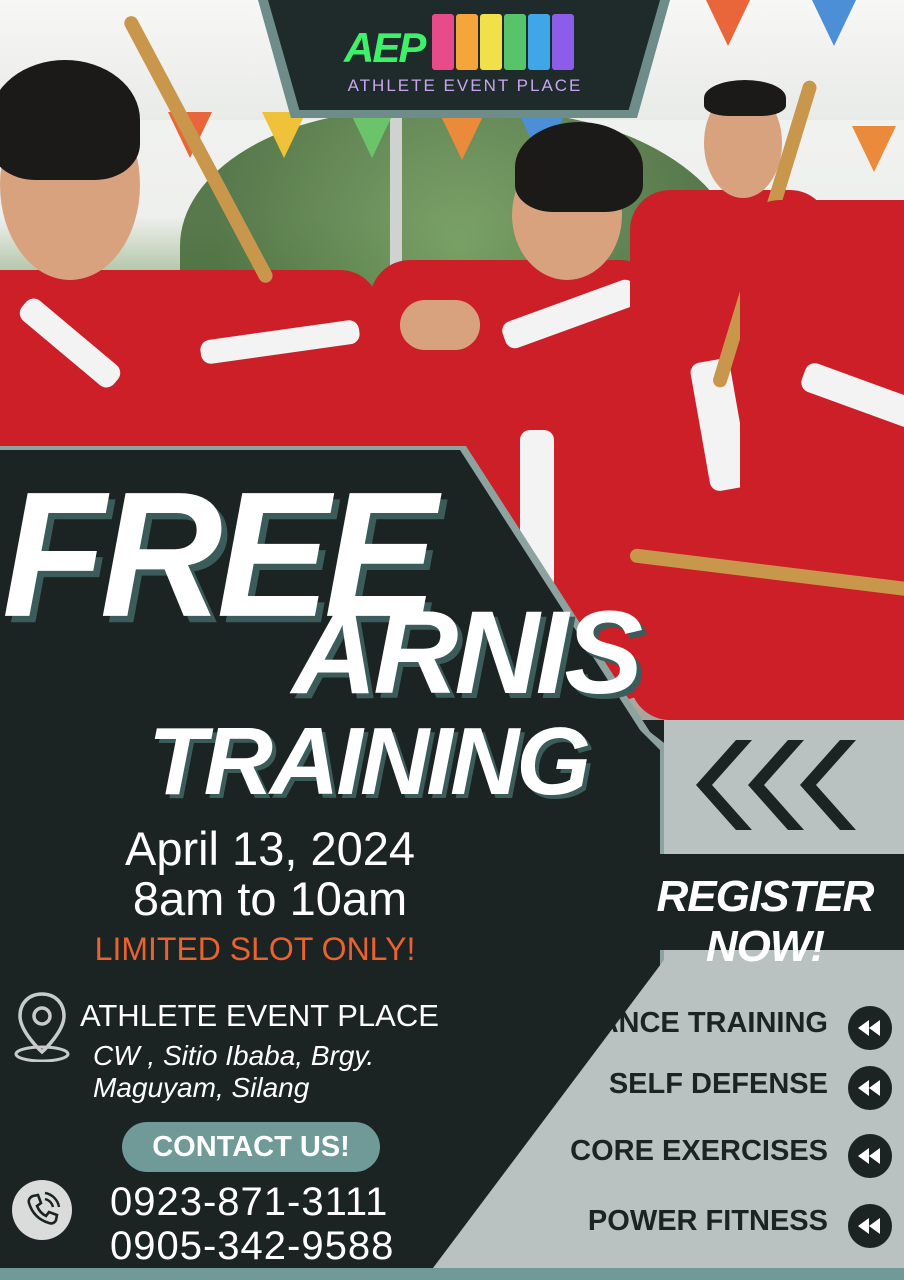 This screenshot has height=1280, width=904. Describe the element at coordinates (452, 1274) in the screenshot. I see `bottom-bar` at that location.